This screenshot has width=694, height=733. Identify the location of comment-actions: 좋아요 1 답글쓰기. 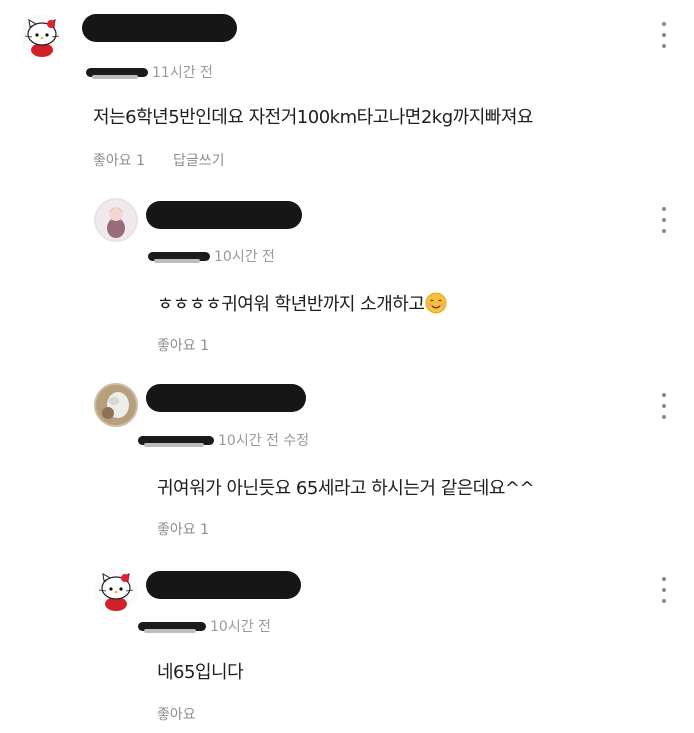
(159, 160).